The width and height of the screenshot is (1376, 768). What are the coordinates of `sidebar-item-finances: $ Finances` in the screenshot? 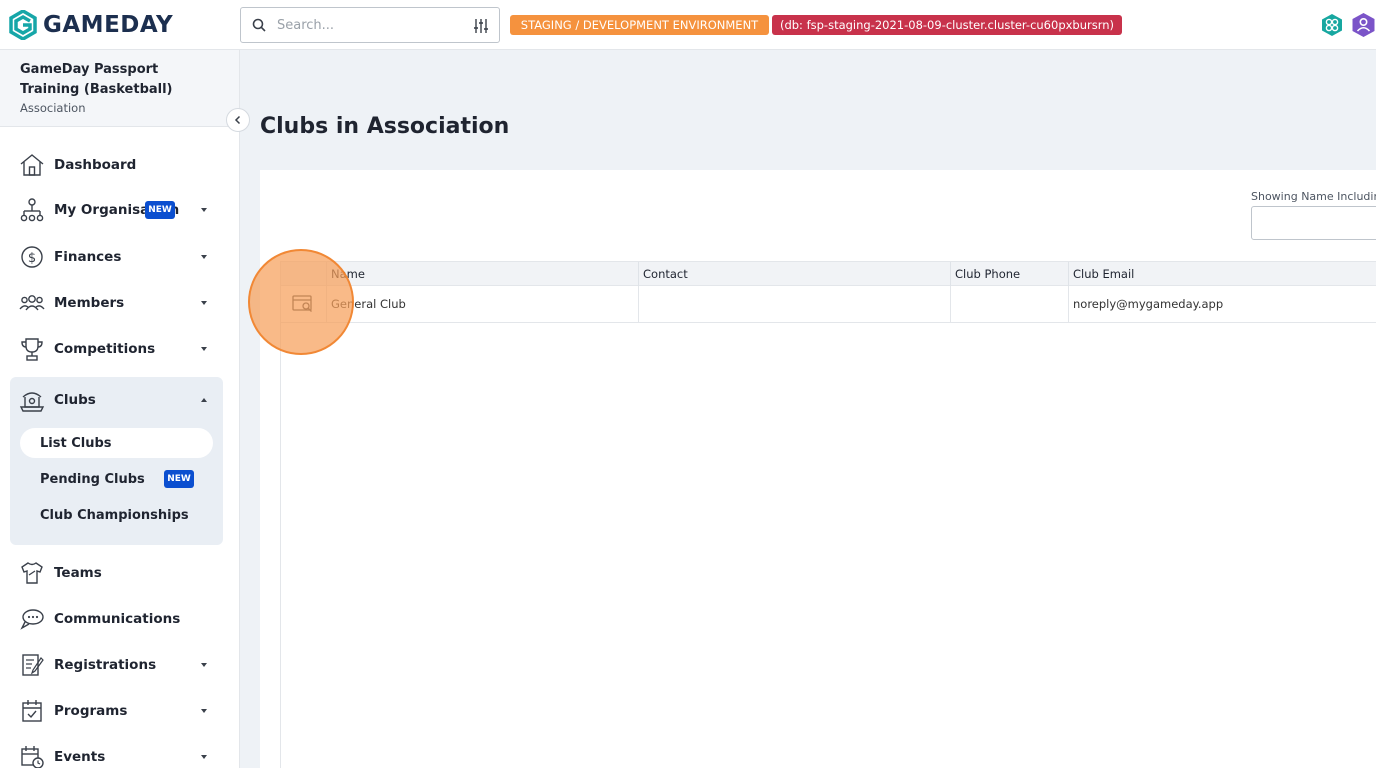 It's located at (116, 257).